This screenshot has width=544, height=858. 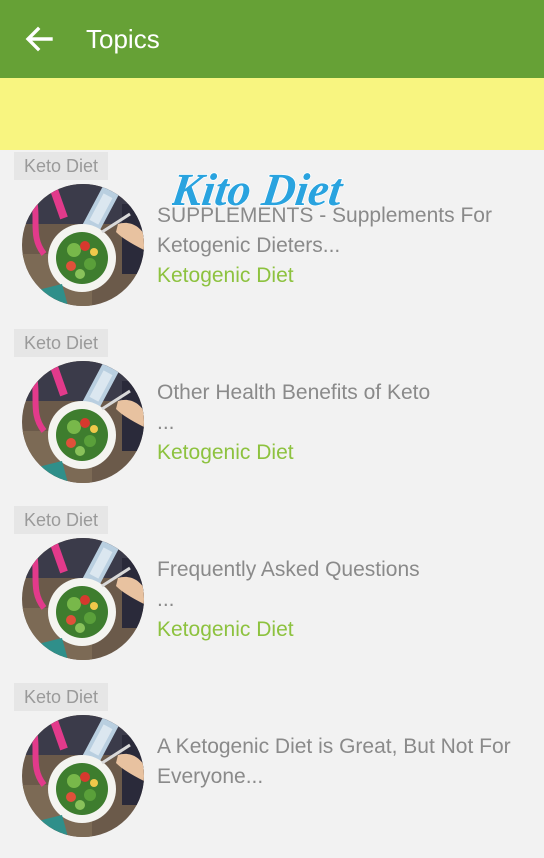 I want to click on page-title: Topics, so click(x=123, y=39).